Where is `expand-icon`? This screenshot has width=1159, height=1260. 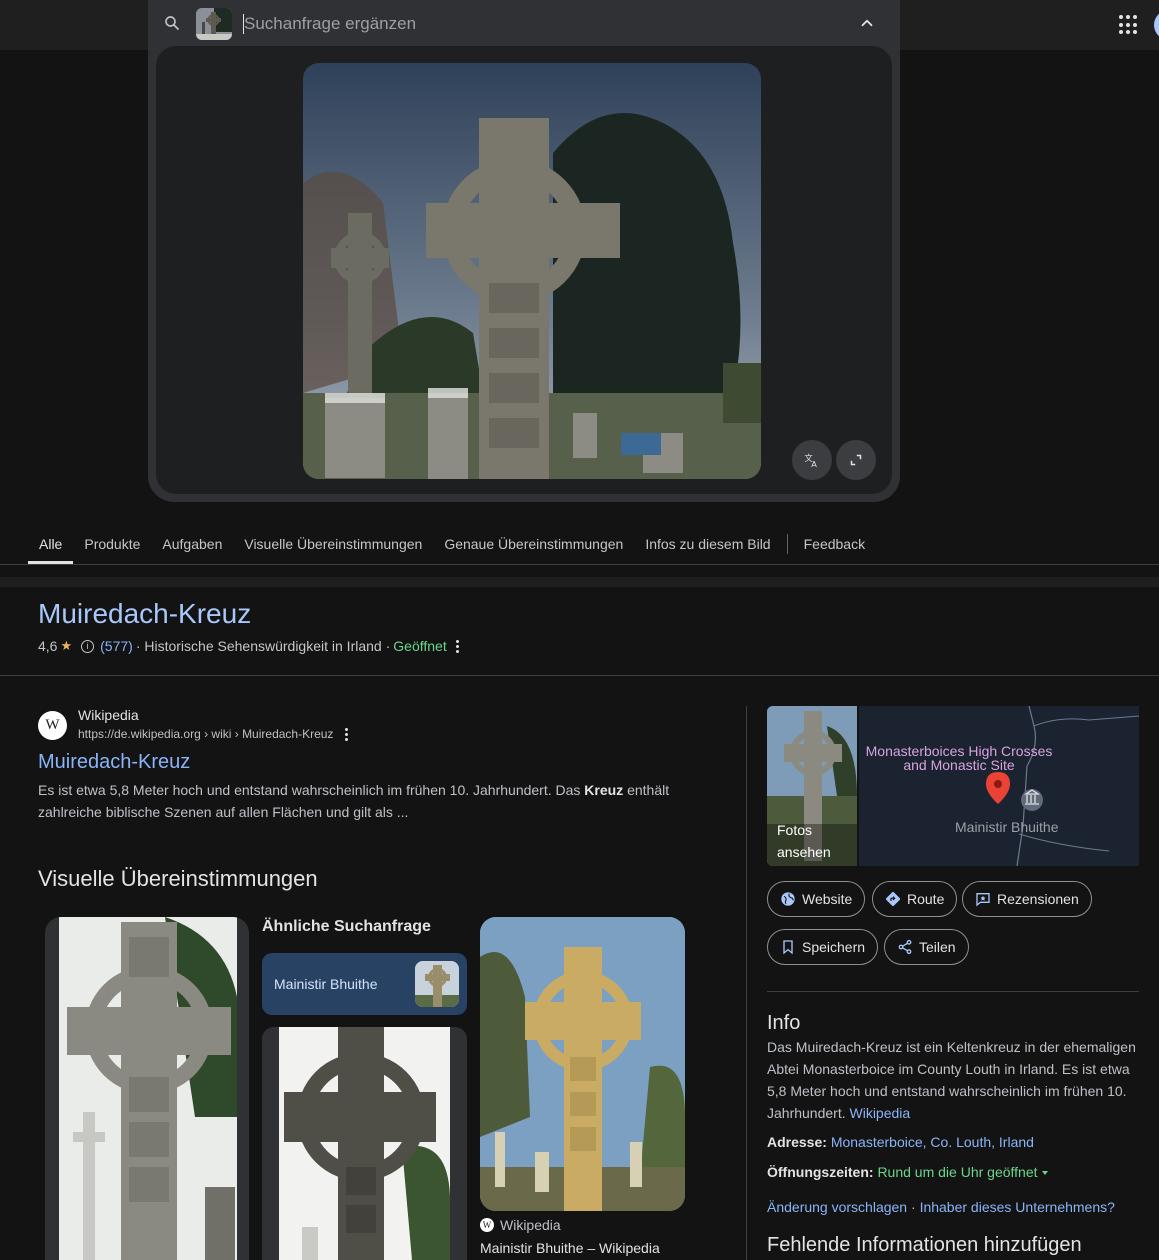
expand-icon is located at coordinates (856, 460).